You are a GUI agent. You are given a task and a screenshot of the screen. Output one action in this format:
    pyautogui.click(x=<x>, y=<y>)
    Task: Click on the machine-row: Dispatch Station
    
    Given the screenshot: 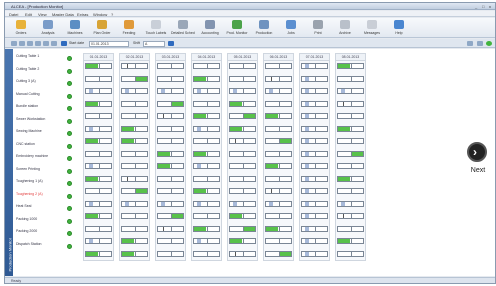 What is the action you would take?
    pyautogui.click(x=46, y=246)
    